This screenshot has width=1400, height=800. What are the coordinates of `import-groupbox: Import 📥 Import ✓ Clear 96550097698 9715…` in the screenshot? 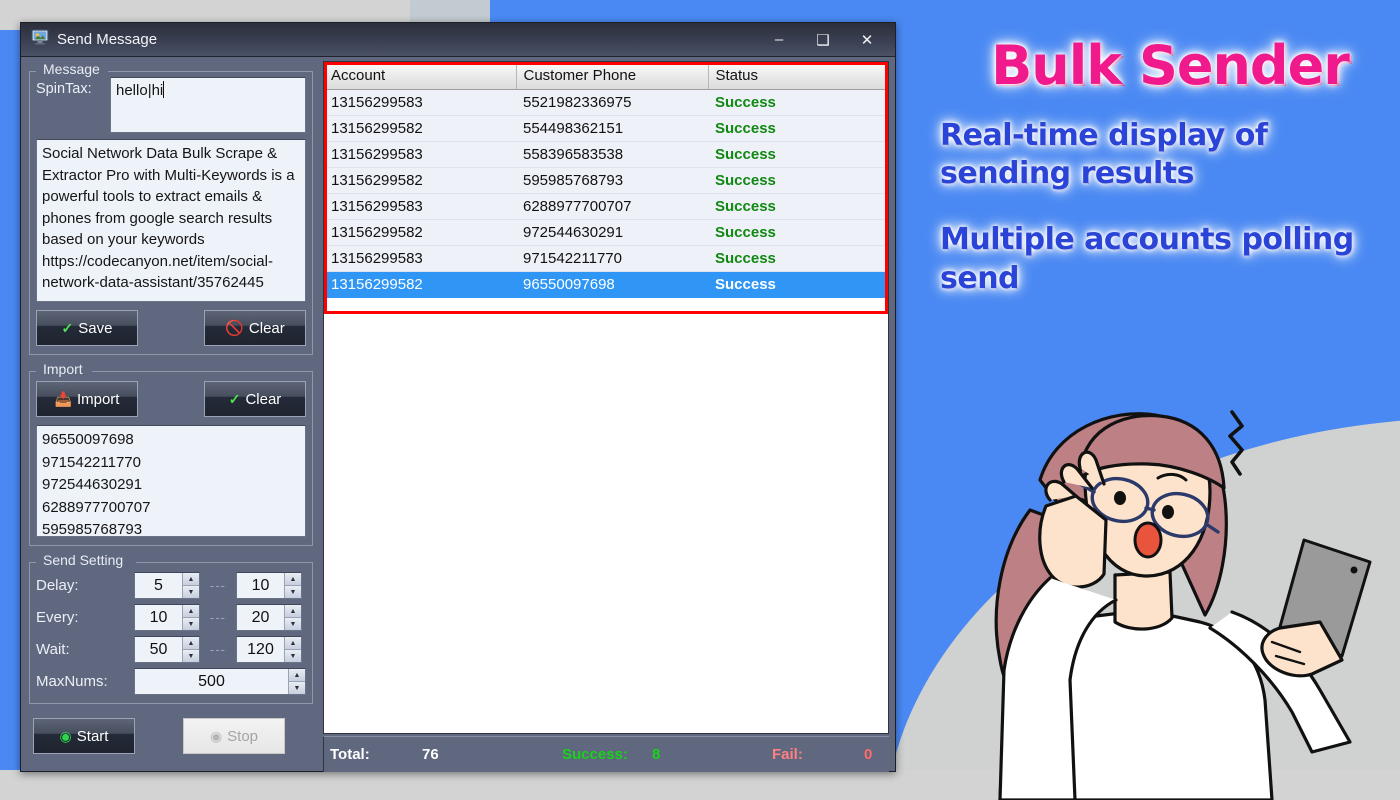 It's located at (171, 453).